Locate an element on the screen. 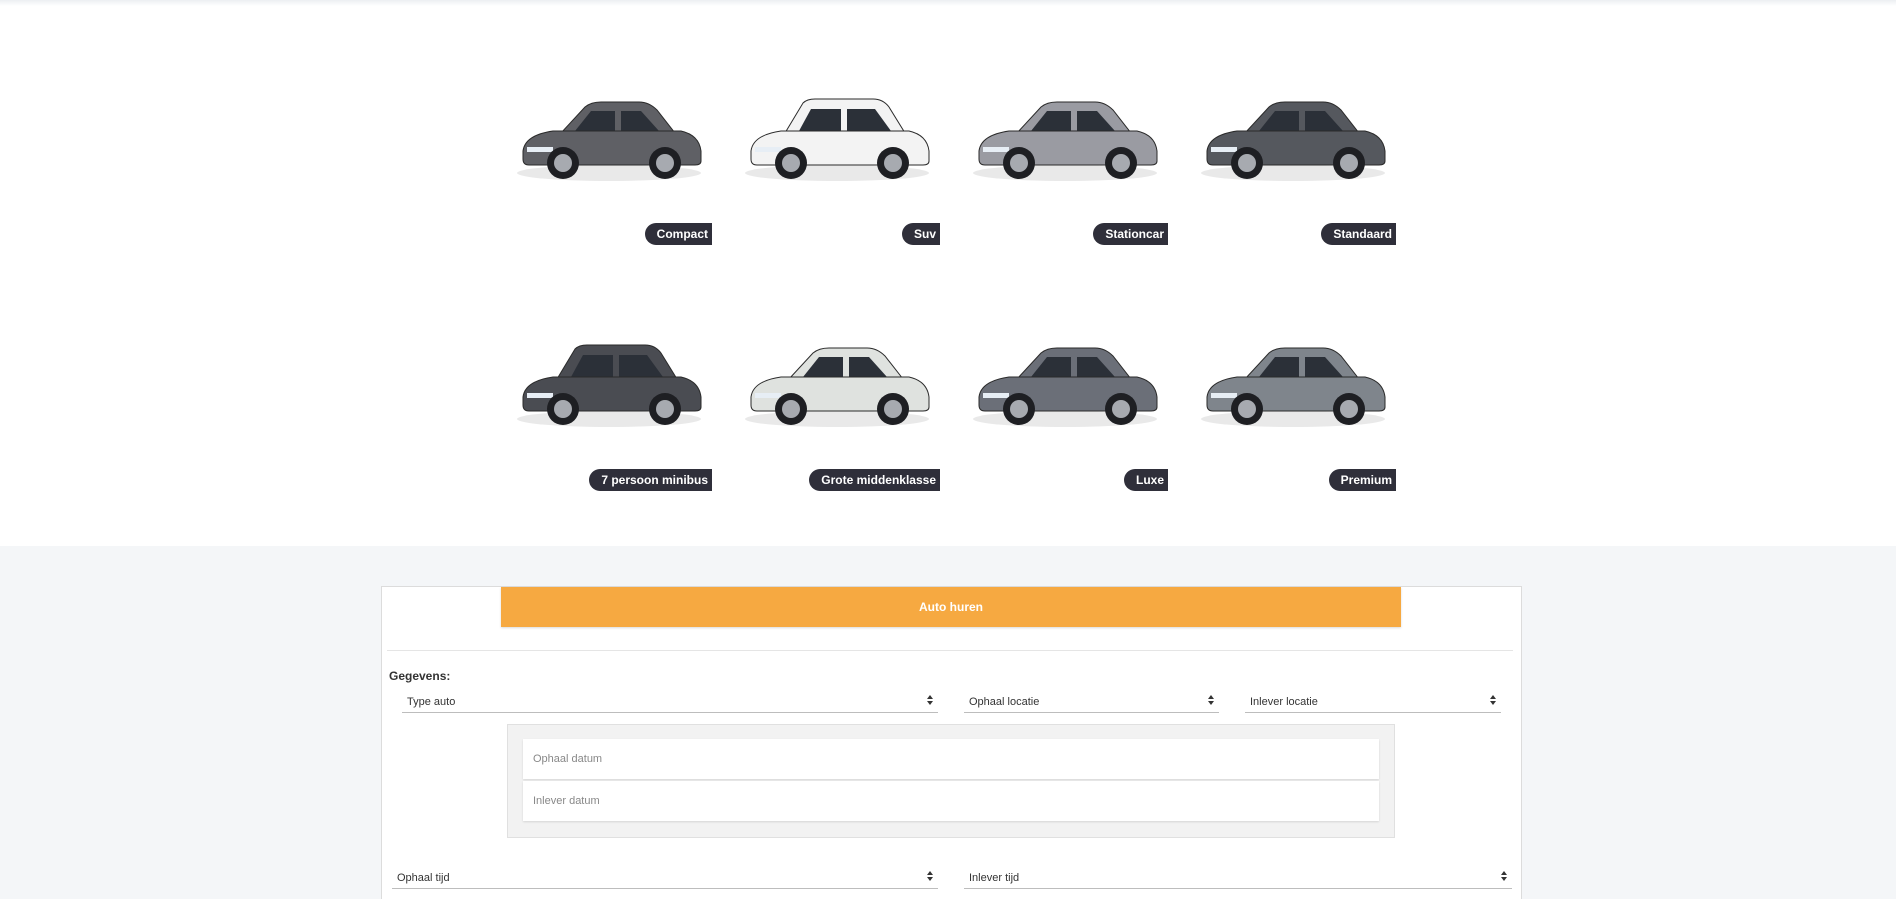  car-card-grote-middenklasse: Grote middenklasse is located at coordinates (836, 396).